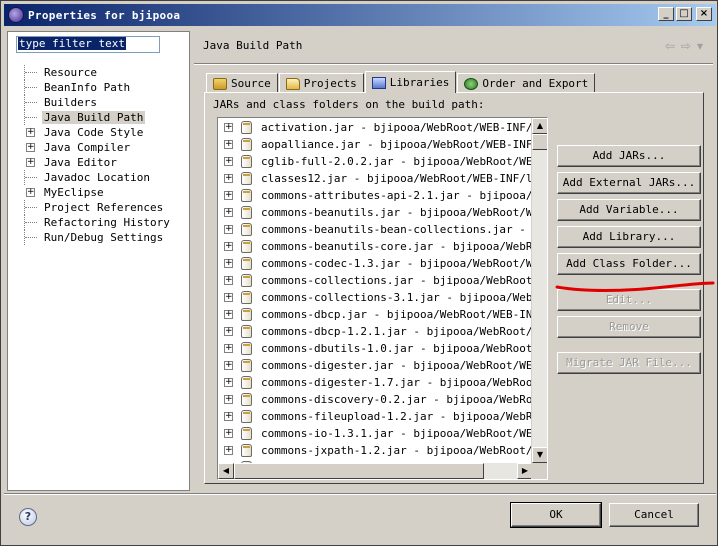 Image resolution: width=718 pixels, height=546 pixels. I want to click on scroll-left-icon: ◀, so click(226, 471).